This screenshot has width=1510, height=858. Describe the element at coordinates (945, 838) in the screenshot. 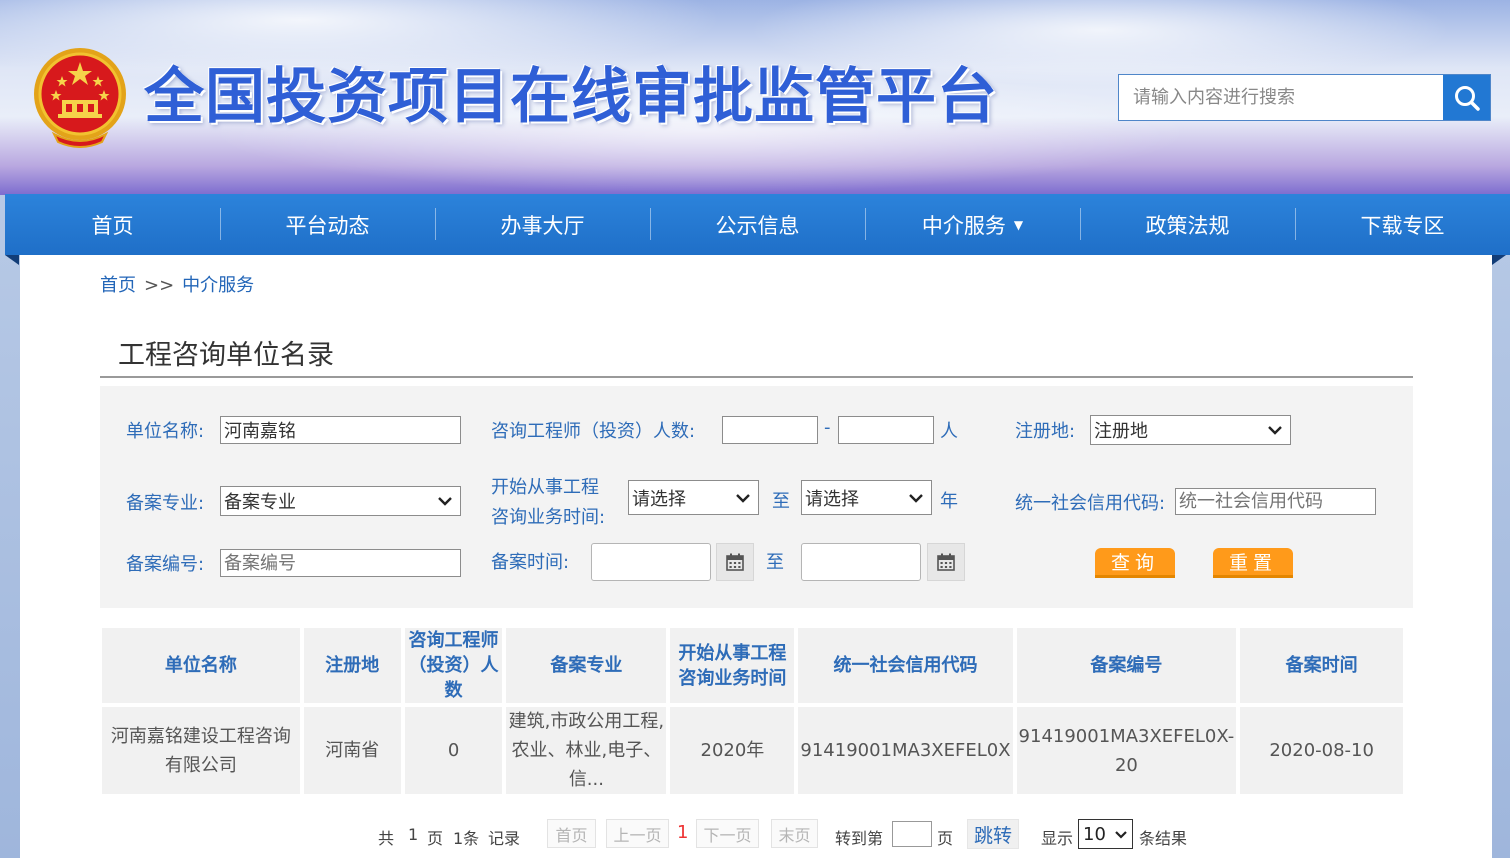

I see `goto-page-unit: 页` at that location.